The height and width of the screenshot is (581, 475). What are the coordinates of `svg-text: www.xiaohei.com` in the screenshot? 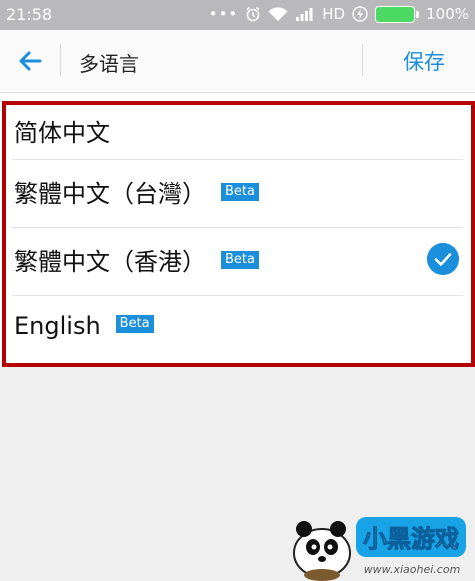 It's located at (412, 569).